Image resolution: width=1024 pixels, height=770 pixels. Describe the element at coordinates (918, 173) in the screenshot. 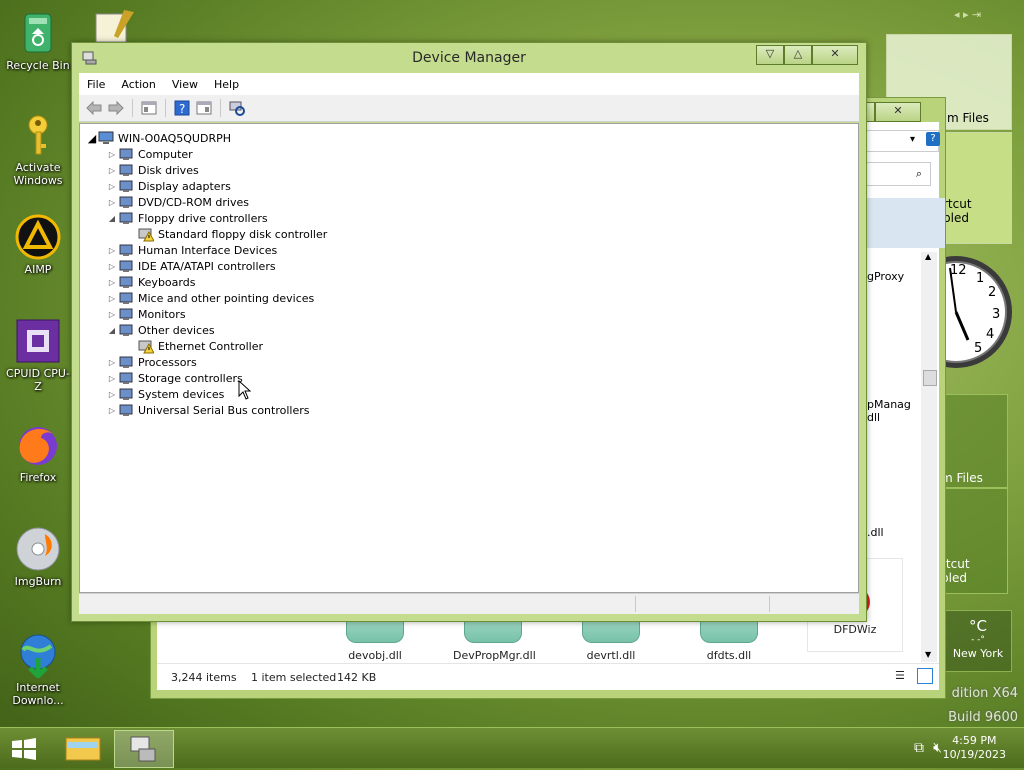

I see `search-icon: ⌕` at that location.